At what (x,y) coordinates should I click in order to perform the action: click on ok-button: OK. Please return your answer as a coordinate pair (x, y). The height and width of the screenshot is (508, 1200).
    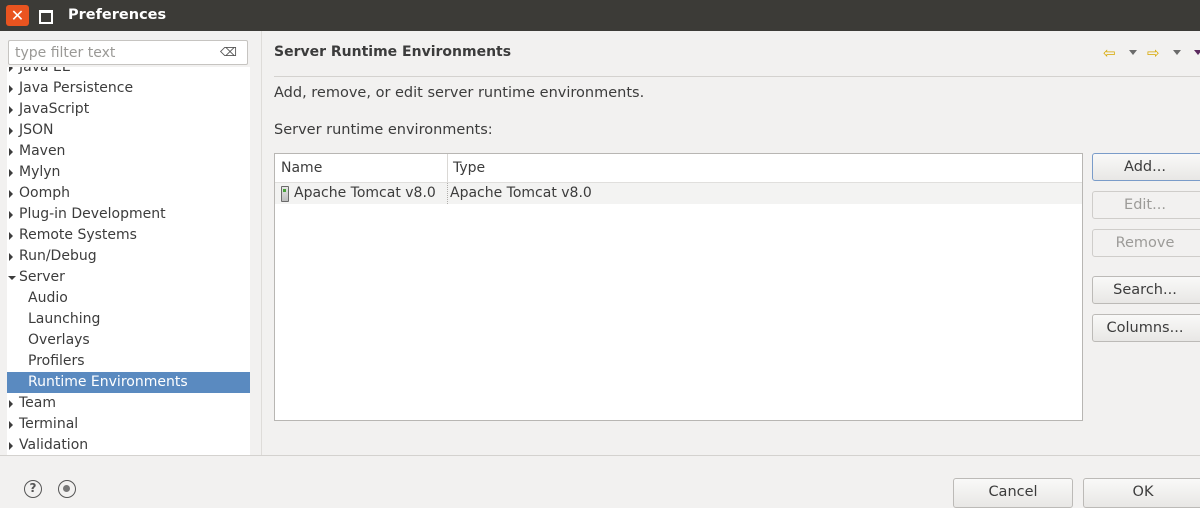
    Looking at the image, I should click on (1141, 493).